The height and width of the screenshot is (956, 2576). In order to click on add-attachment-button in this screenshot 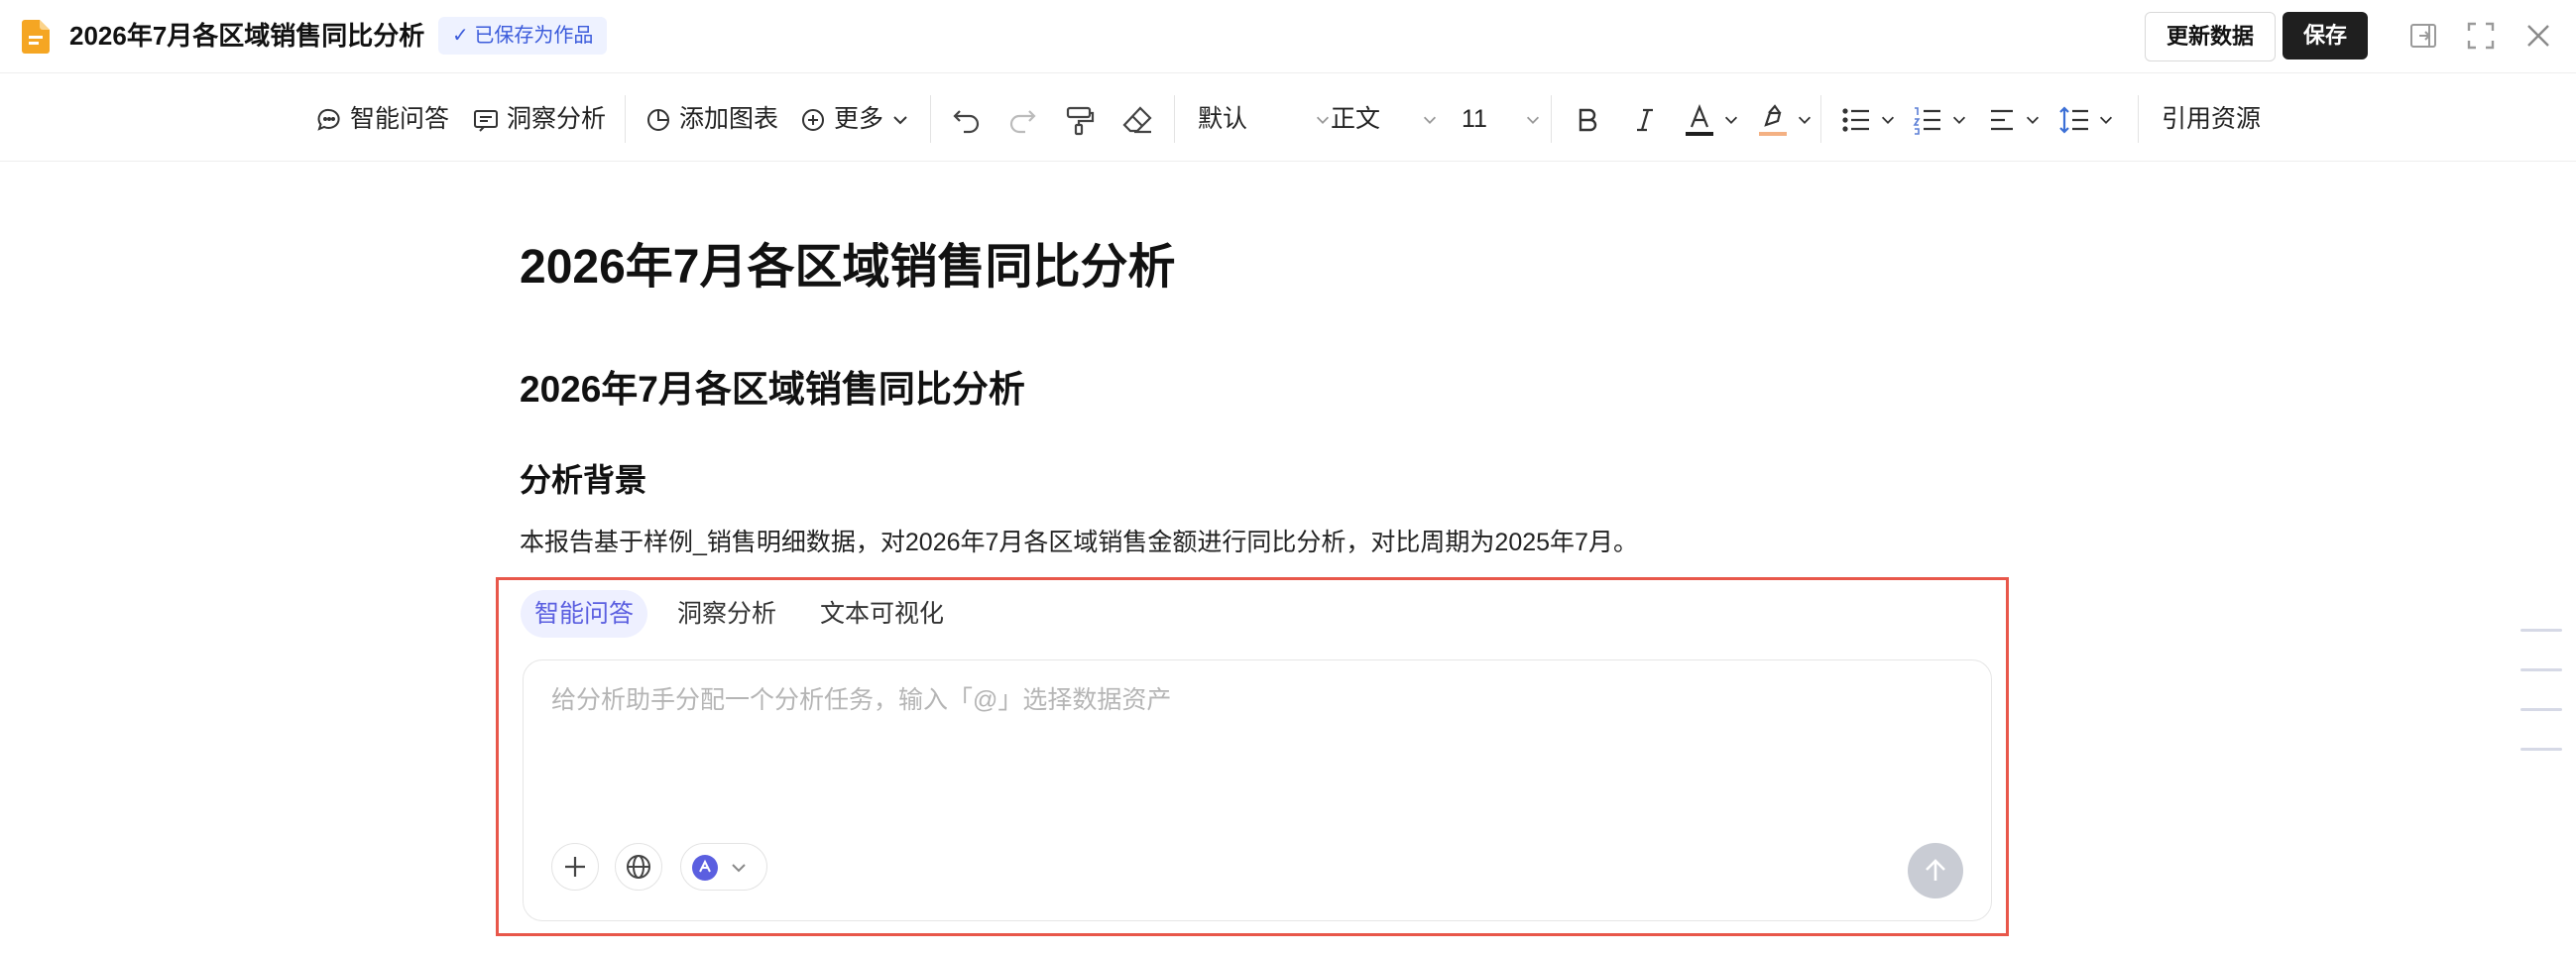, I will do `click(575, 867)`.